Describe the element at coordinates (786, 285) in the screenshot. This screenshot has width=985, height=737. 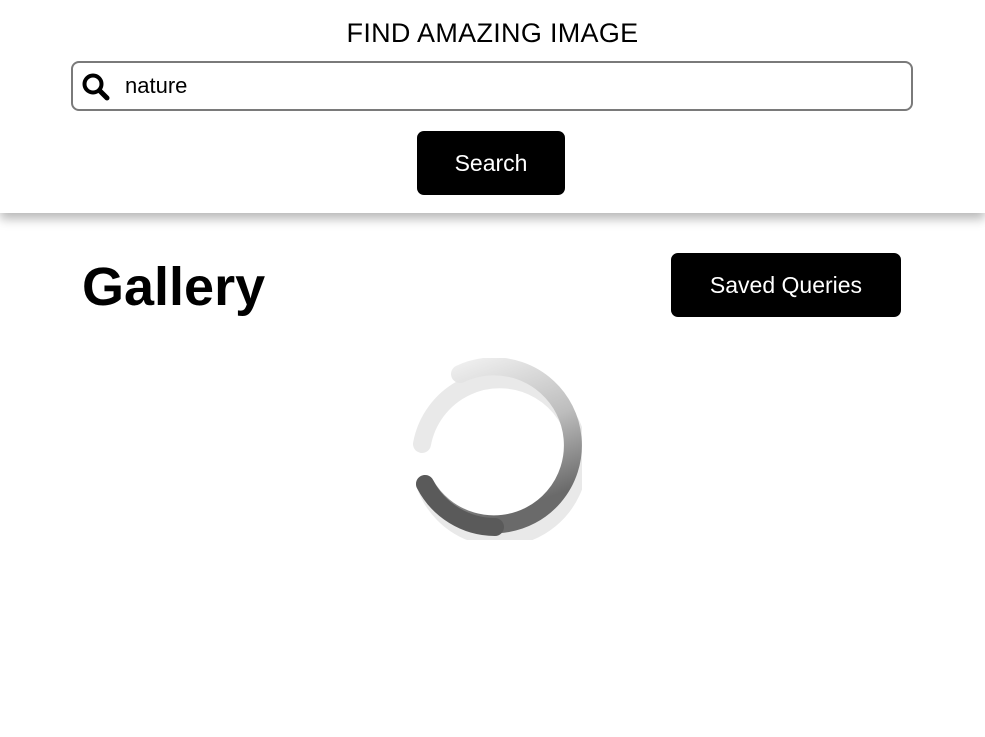
I see `saved-queries-button: Saved Queries` at that location.